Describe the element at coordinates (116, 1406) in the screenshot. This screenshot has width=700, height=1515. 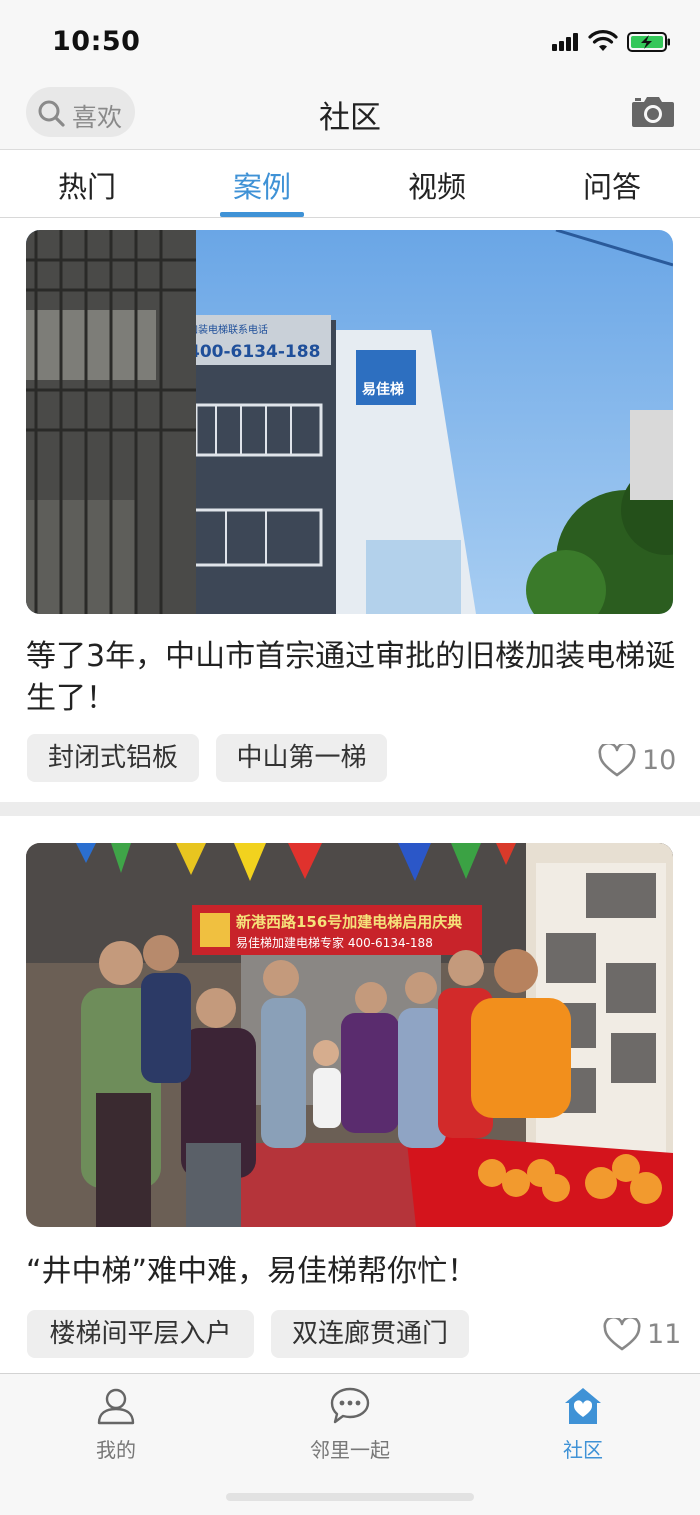
I see `person-icon` at that location.